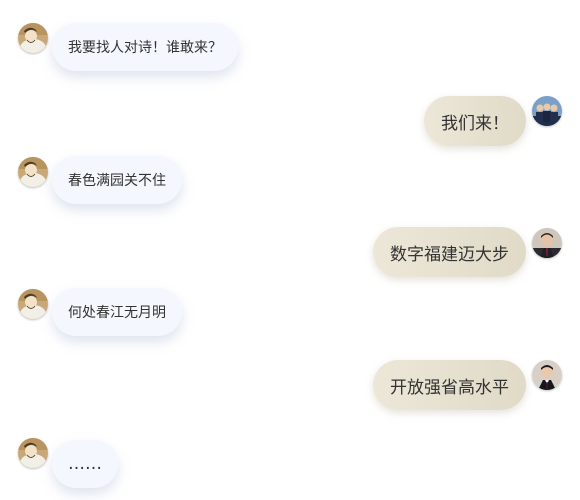  What do you see at coordinates (449, 387) in the screenshot?
I see `message-text: 开放强省高水平` at bounding box center [449, 387].